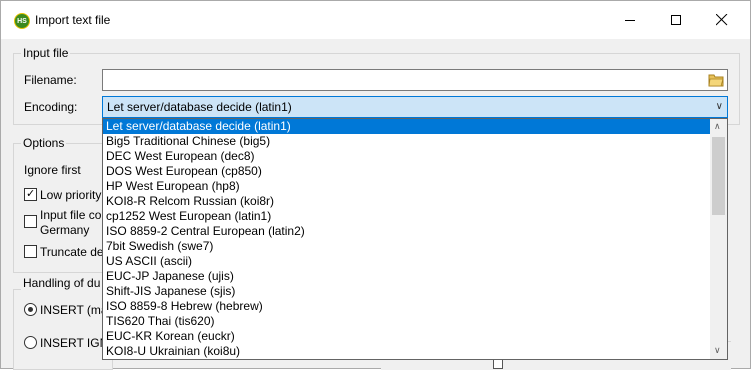 The image size is (751, 370). What do you see at coordinates (415, 156) in the screenshot?
I see `encoding-option: DEC West European (dec8)` at bounding box center [415, 156].